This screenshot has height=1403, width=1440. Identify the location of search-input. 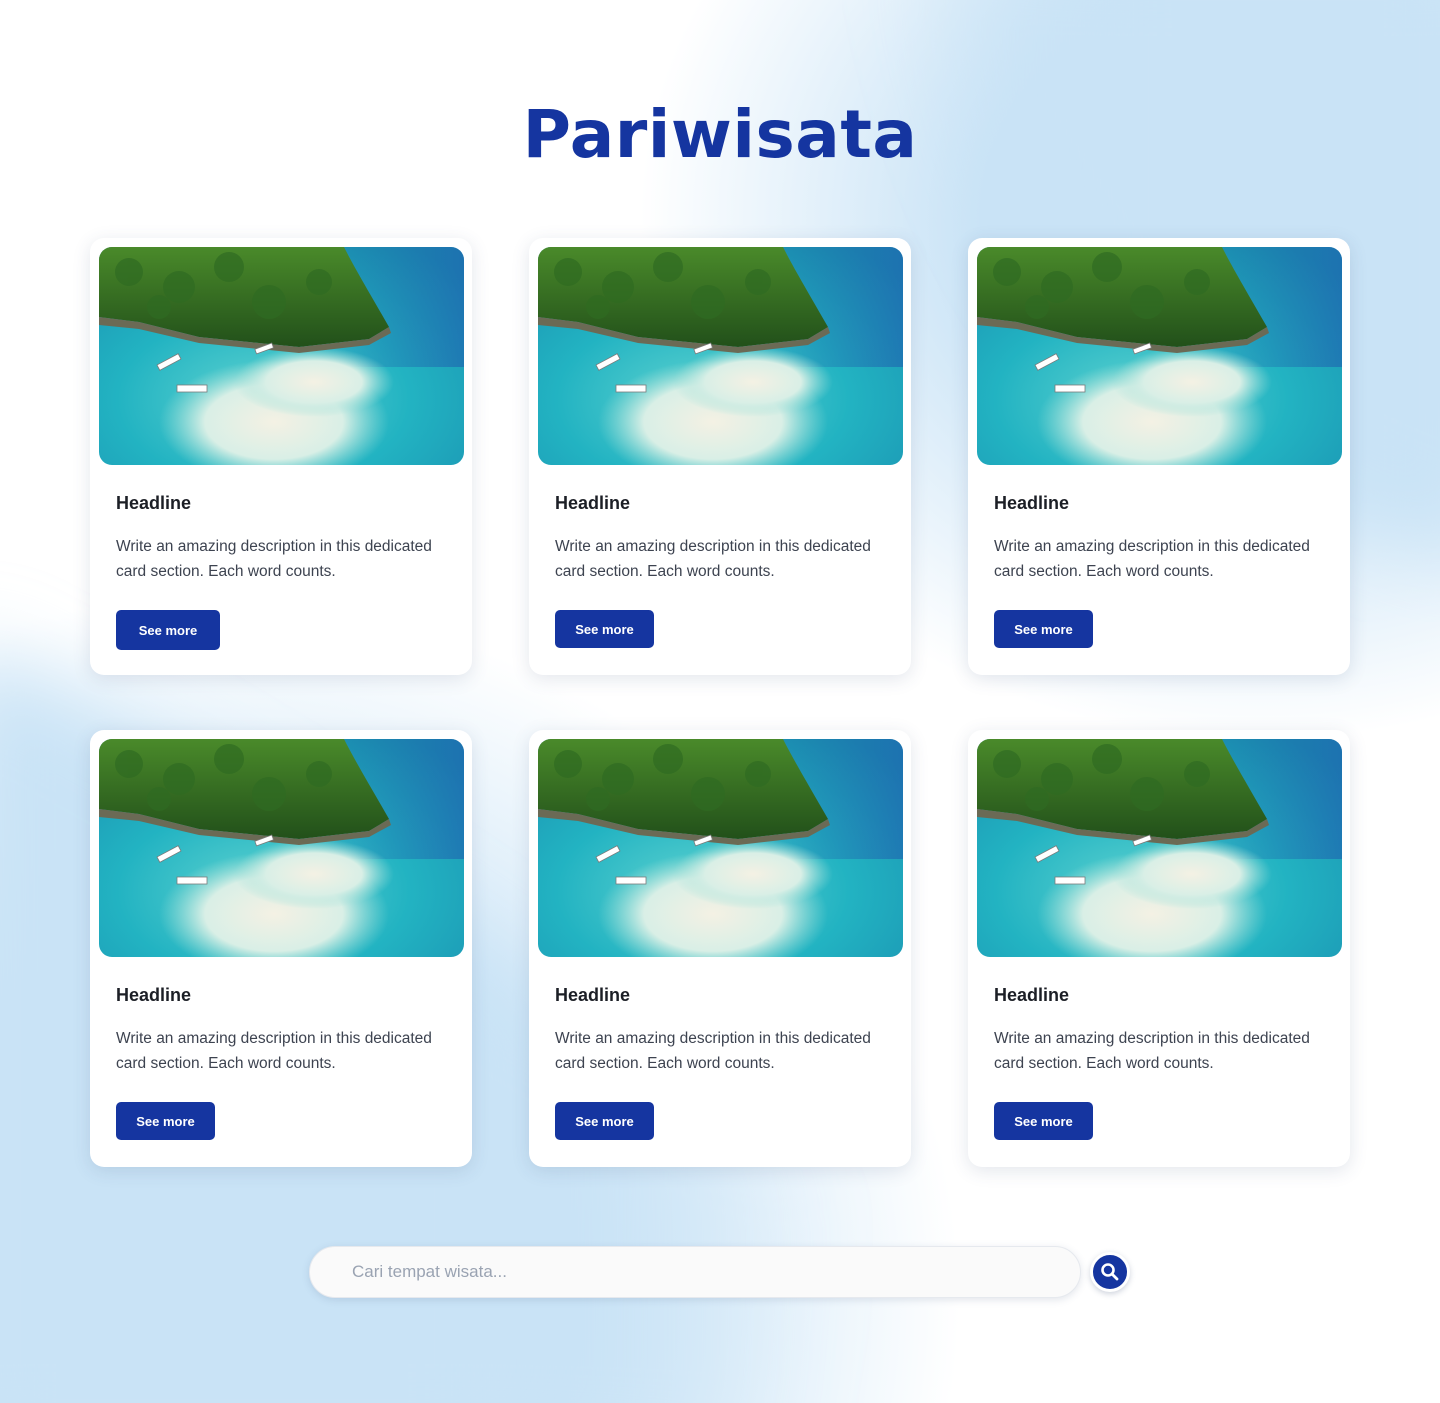
(695, 1272).